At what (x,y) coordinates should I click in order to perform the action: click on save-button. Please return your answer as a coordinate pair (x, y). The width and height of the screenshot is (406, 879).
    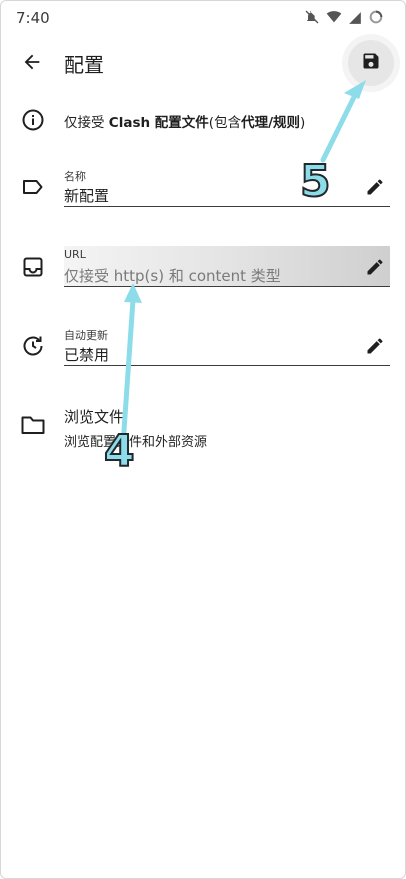
    Looking at the image, I should click on (371, 63).